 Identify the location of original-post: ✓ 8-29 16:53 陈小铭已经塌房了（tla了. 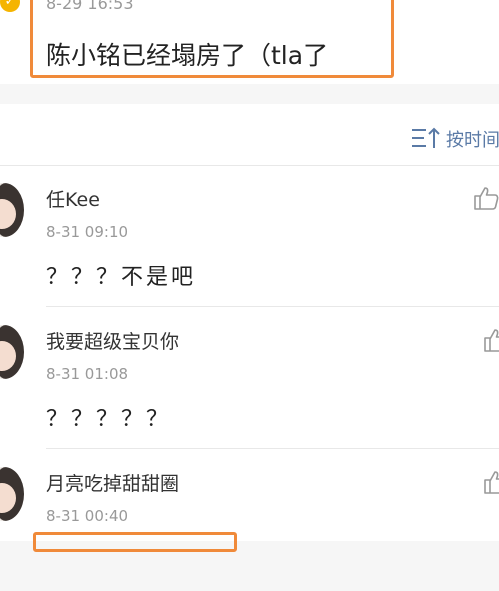
(249, 42).